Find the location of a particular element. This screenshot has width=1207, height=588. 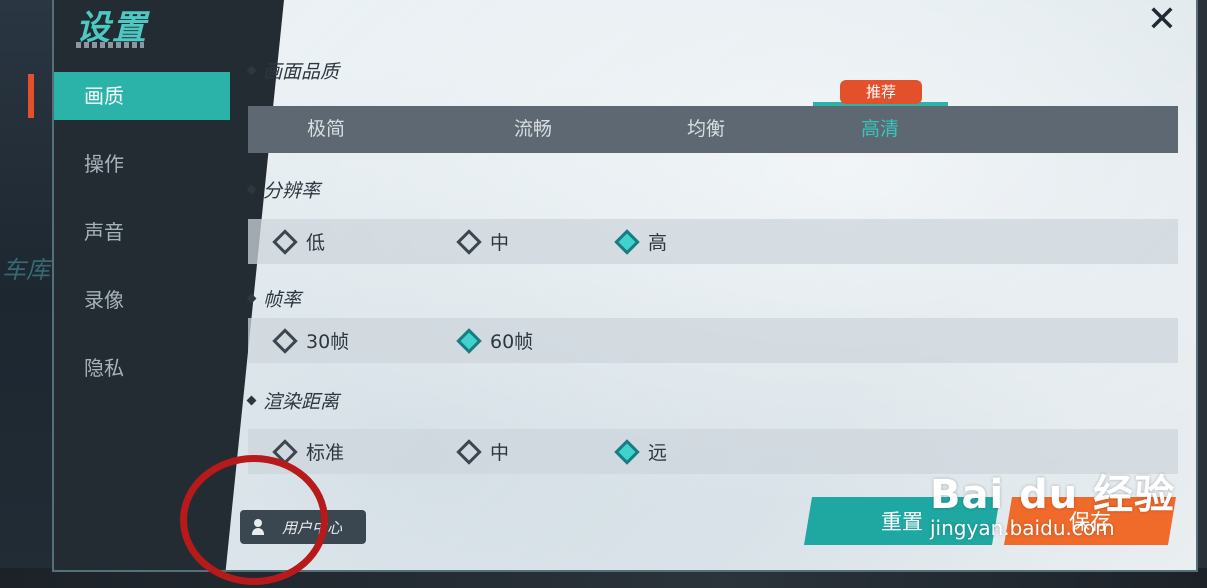

background-garage-label: 车库 is located at coordinates (26, 270).